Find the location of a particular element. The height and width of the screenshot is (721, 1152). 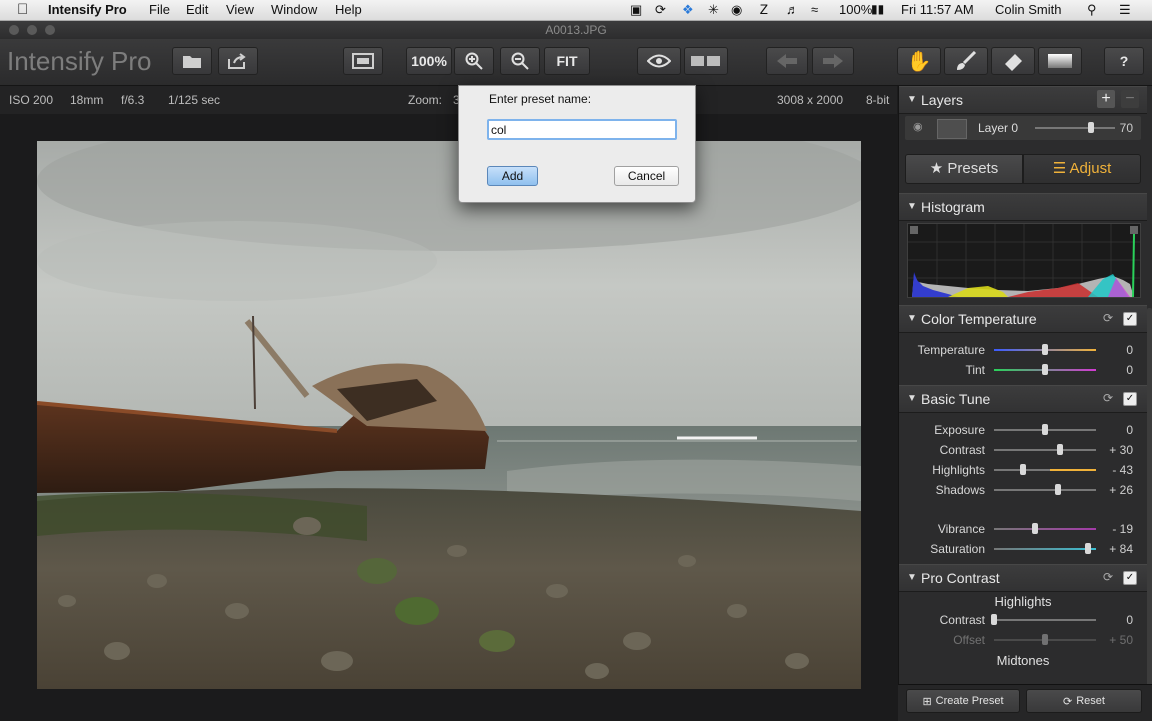

create-preset-button: ⊞ Create Preset is located at coordinates (963, 701).